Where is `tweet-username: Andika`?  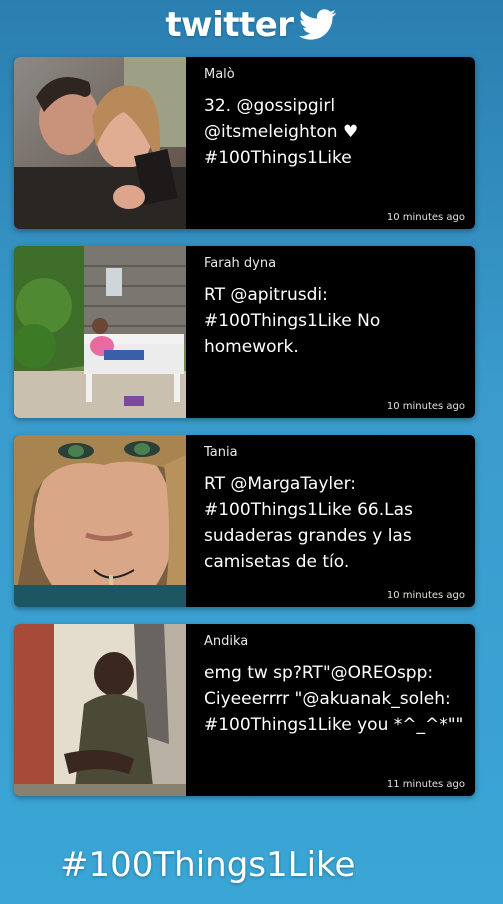
tweet-username: Andika is located at coordinates (226, 641).